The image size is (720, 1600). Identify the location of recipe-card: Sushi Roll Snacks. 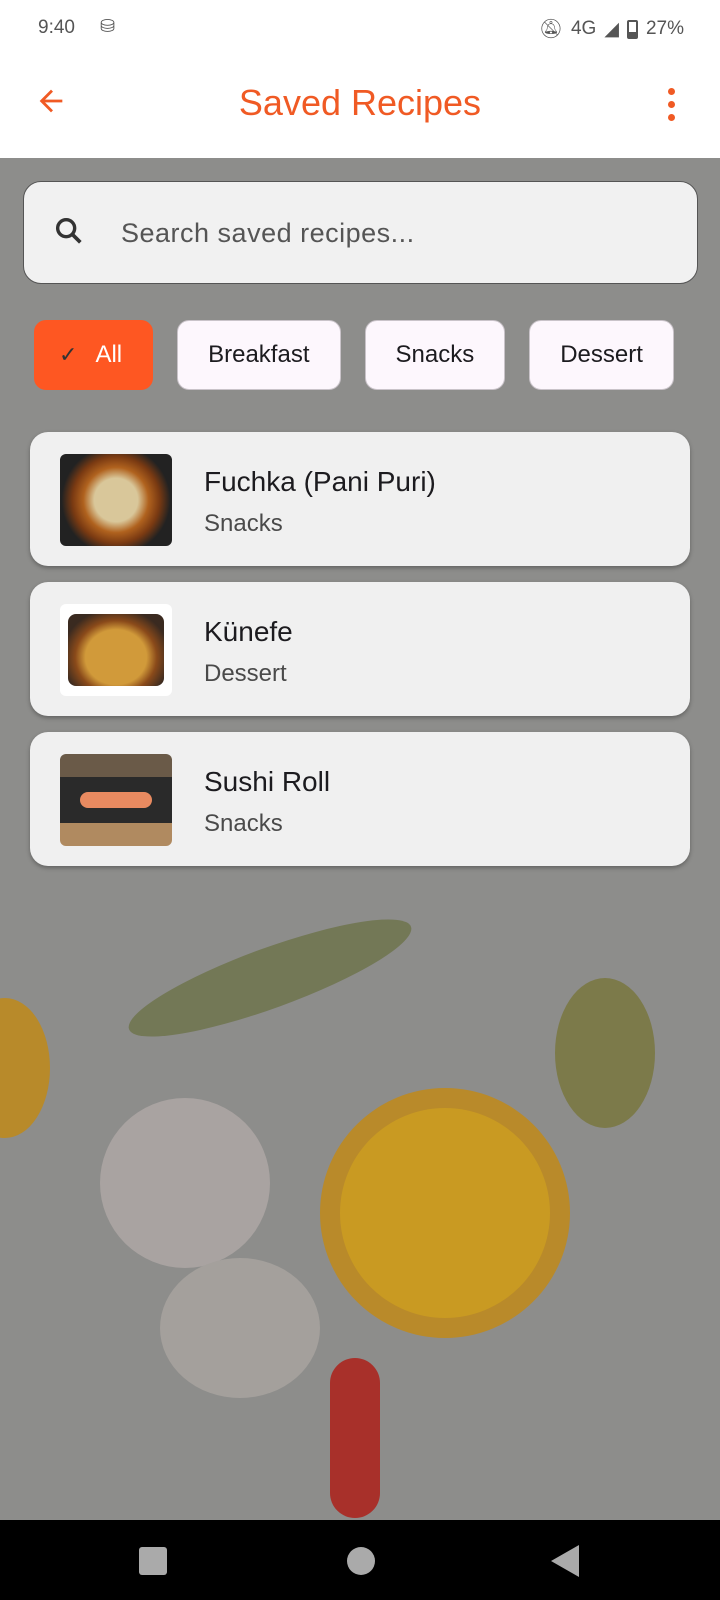
(360, 799).